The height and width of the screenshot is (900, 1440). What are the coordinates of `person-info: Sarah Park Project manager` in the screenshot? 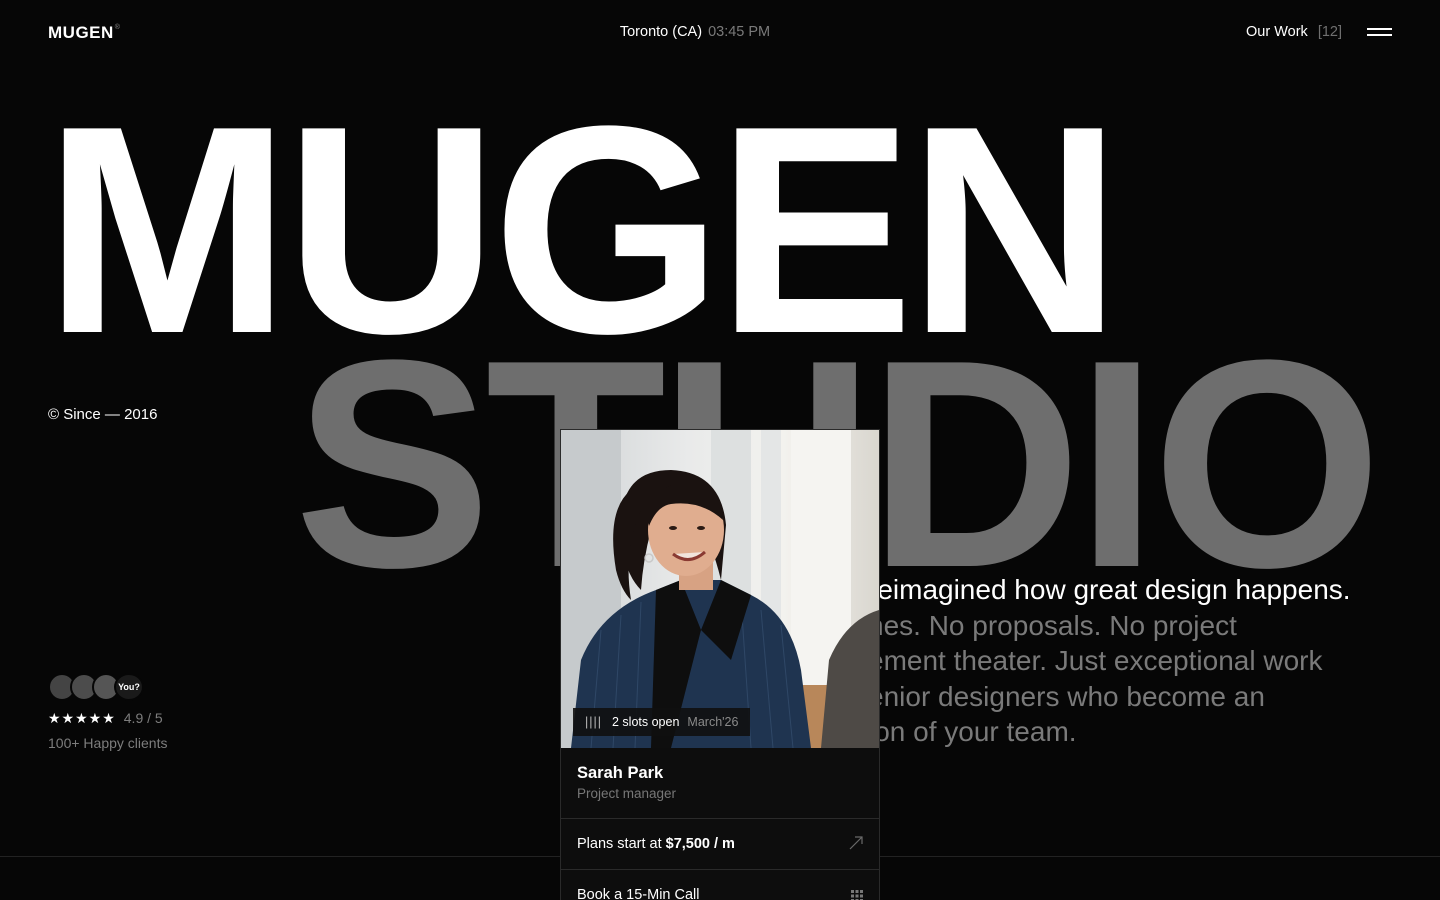 It's located at (720, 783).